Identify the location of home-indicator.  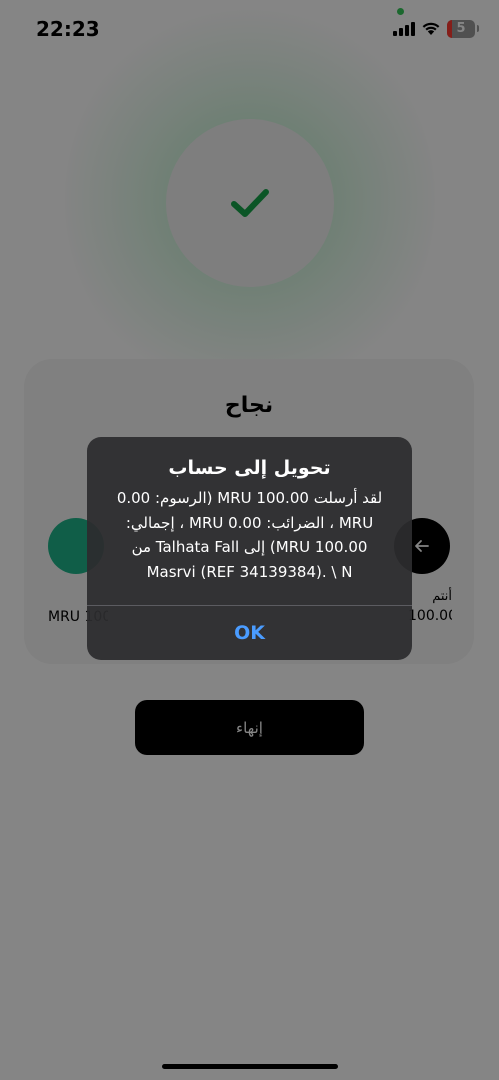
(250, 1066).